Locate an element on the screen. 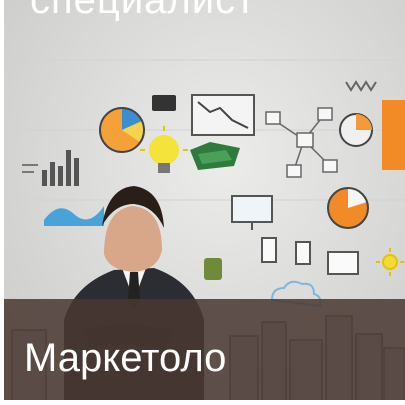 The height and width of the screenshot is (405, 405). wave-doodle-icon is located at coordinates (361, 86).